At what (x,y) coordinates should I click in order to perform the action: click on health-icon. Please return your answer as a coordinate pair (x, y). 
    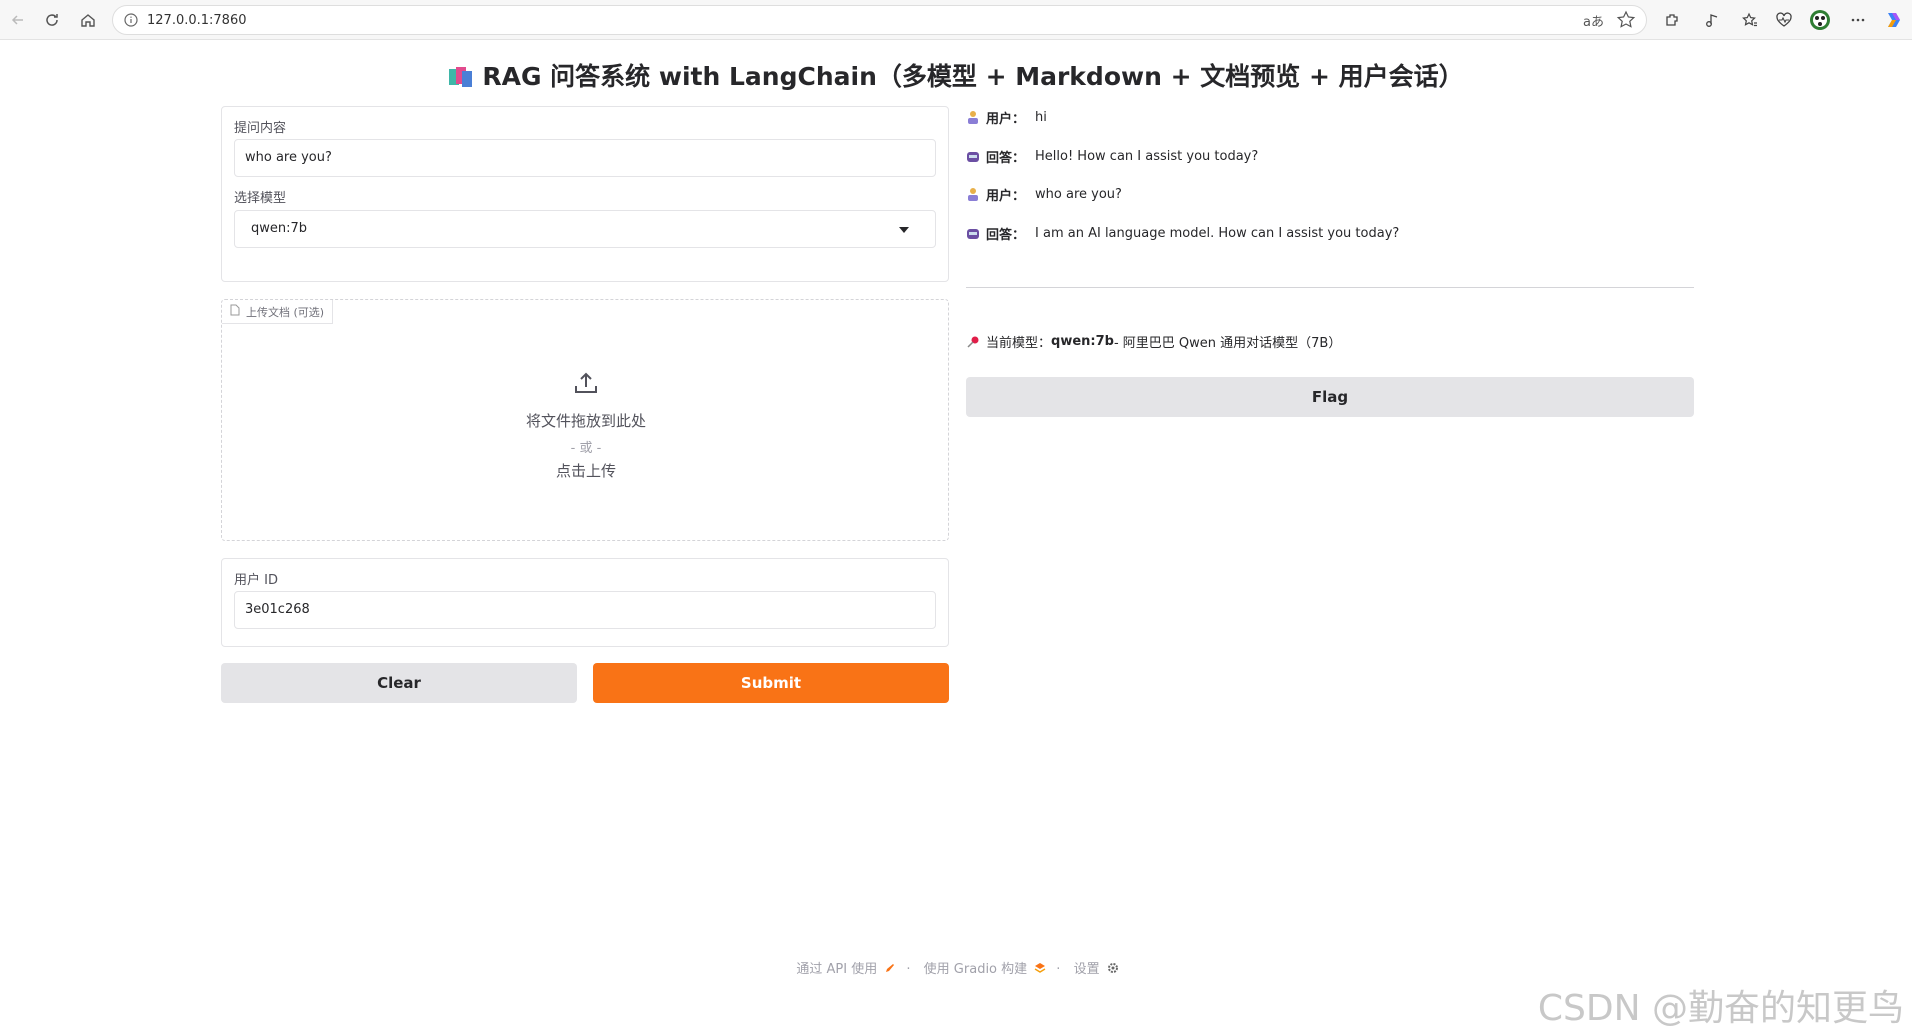
    Looking at the image, I should click on (1784, 20).